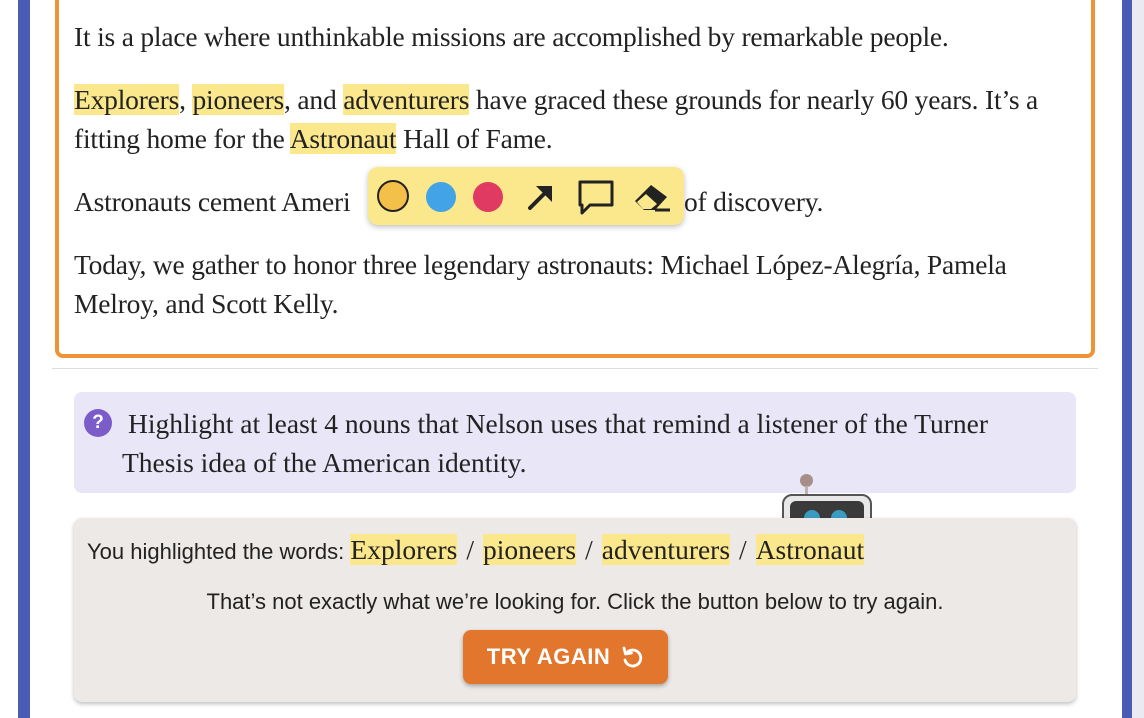 Image resolution: width=1144 pixels, height=718 pixels. I want to click on passage-paragraph-3-start: Astronauts cement Ameri, so click(212, 201).